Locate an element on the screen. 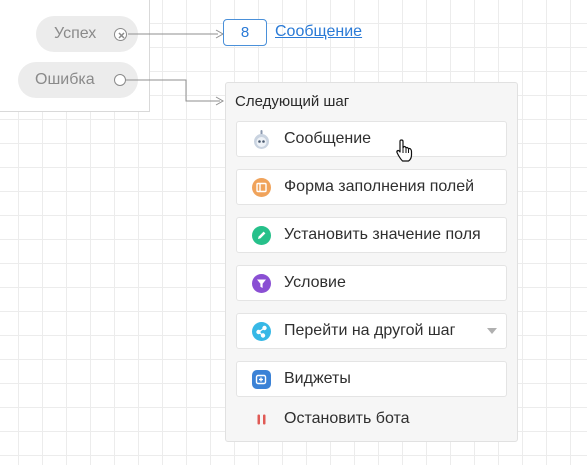  pause-icon is located at coordinates (261, 419).